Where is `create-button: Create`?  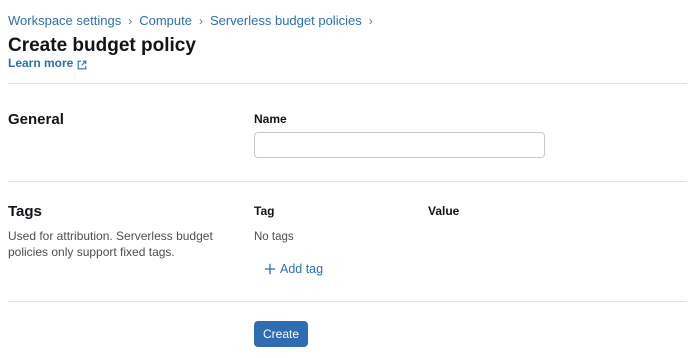
create-button: Create is located at coordinates (281, 334).